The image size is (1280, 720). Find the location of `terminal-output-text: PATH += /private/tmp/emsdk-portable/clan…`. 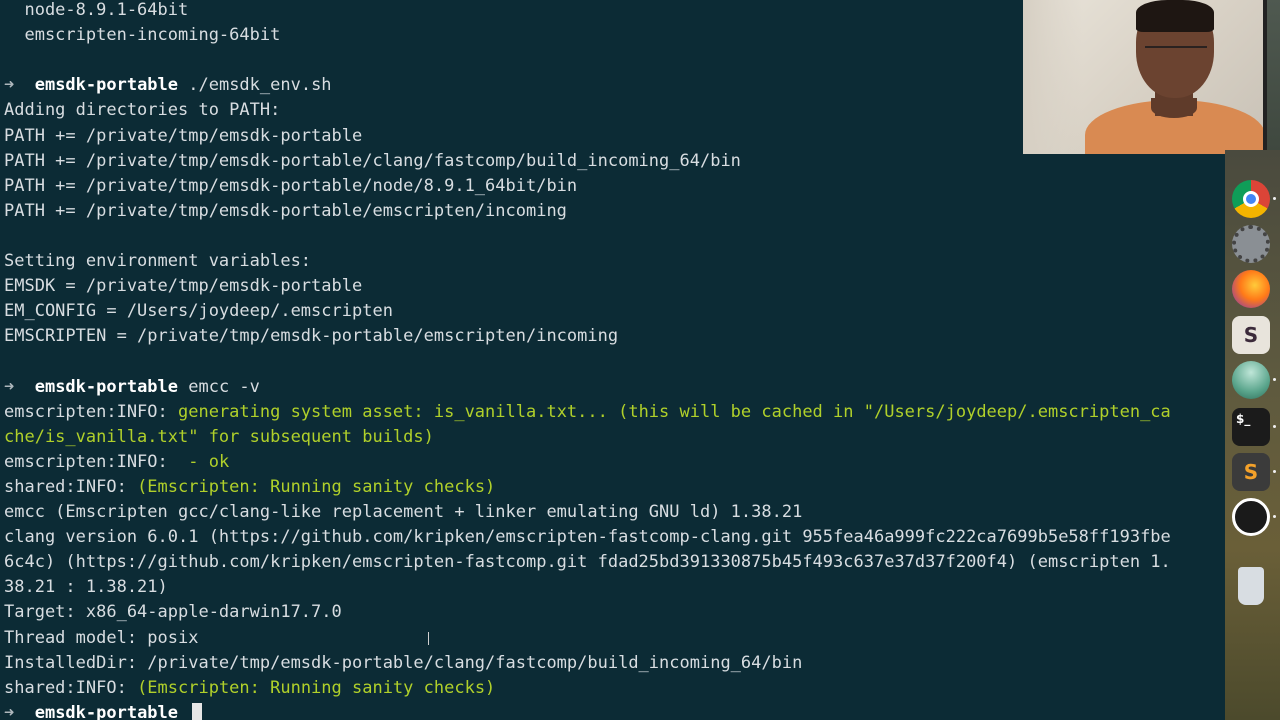

terminal-output-text: PATH += /private/tmp/emsdk-portable/clan… is located at coordinates (372, 160).